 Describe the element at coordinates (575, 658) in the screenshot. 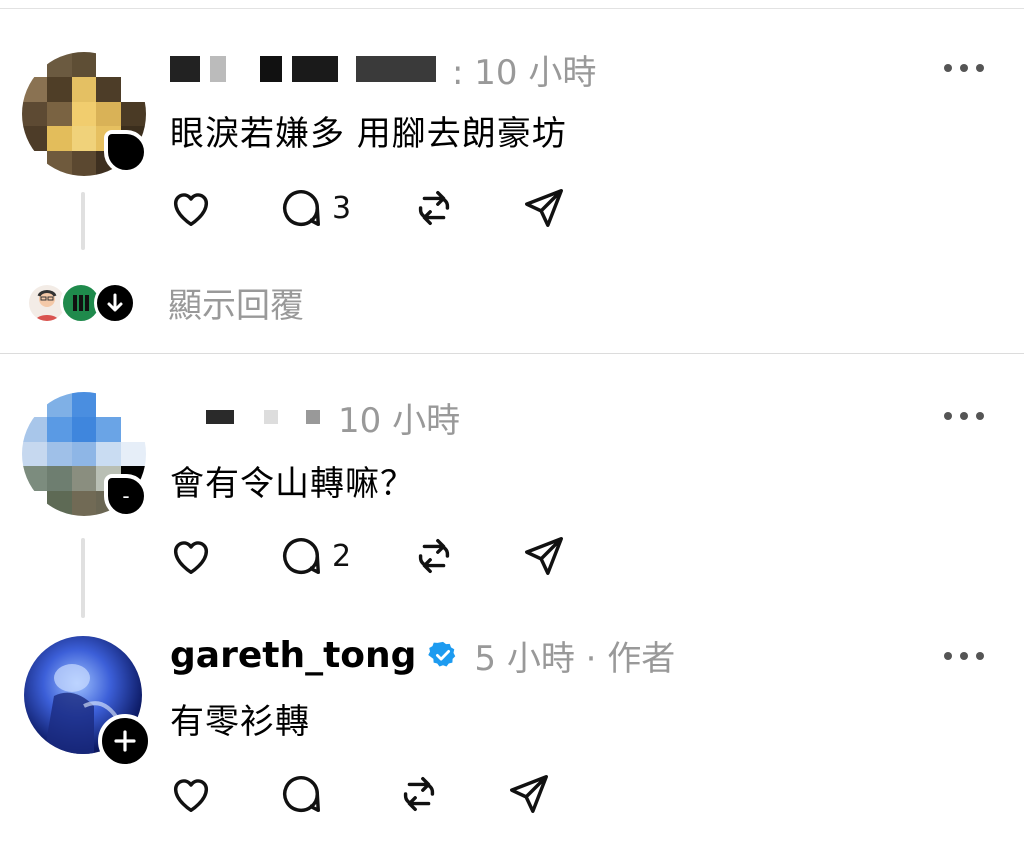

I see `post-time: 5 小時 · 作者` at that location.